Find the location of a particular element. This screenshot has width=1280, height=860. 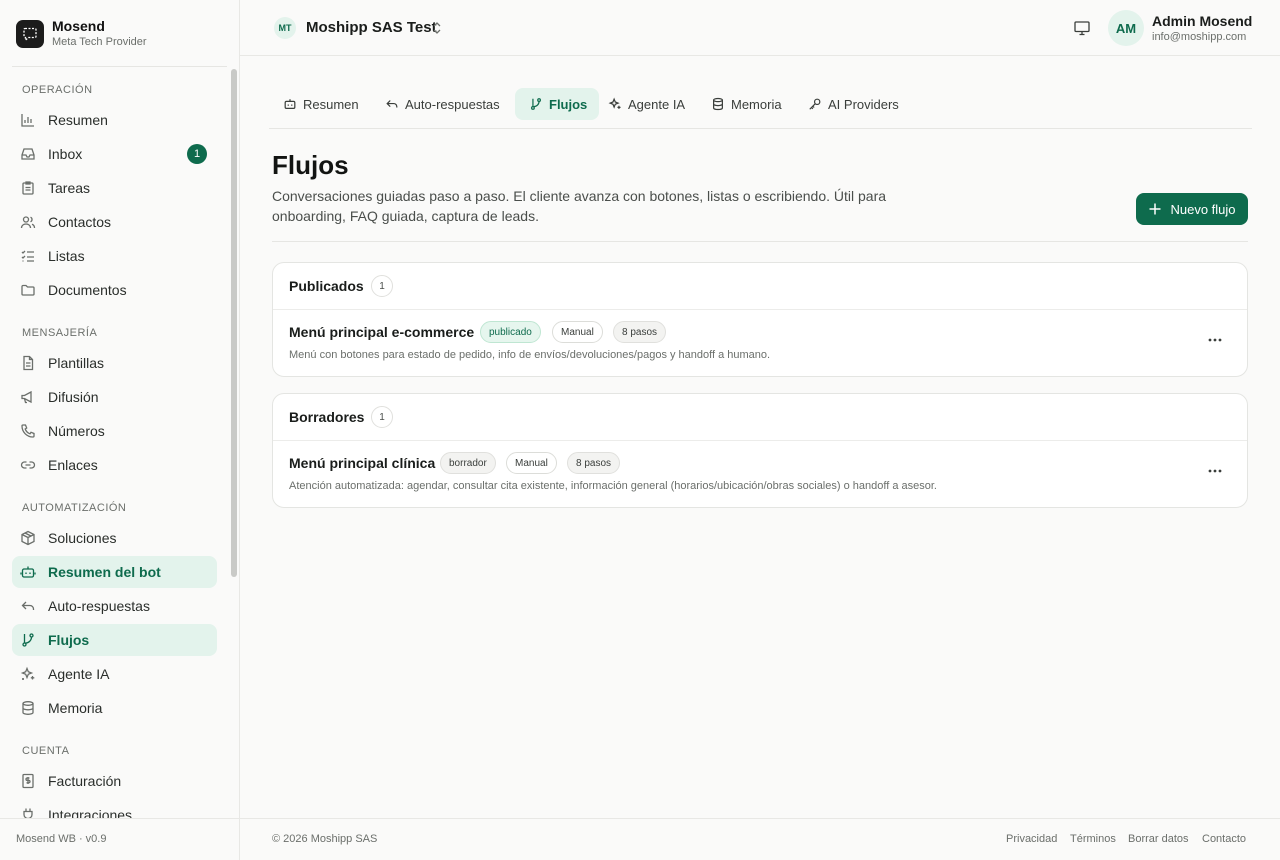

footer-link-borrar-datos: Borrar datos is located at coordinates (1158, 839).